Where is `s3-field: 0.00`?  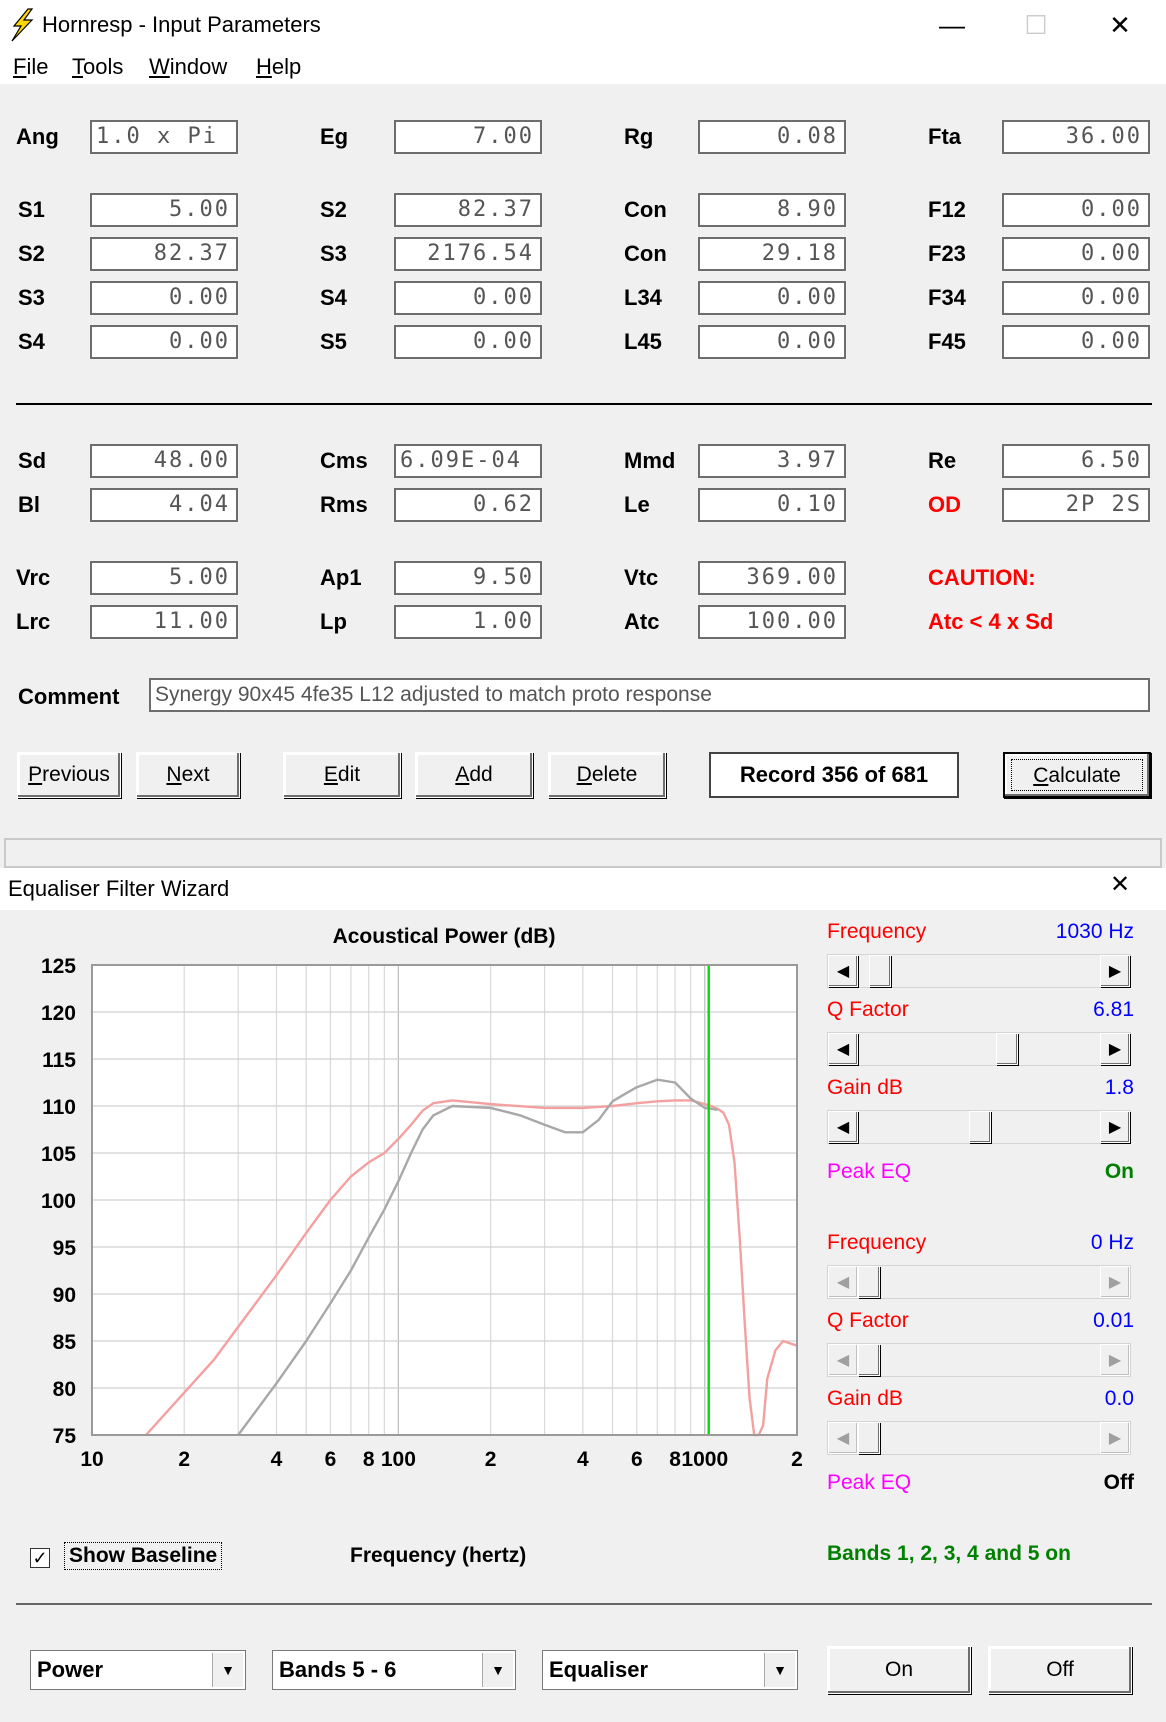
s3-field: 0.00 is located at coordinates (164, 298).